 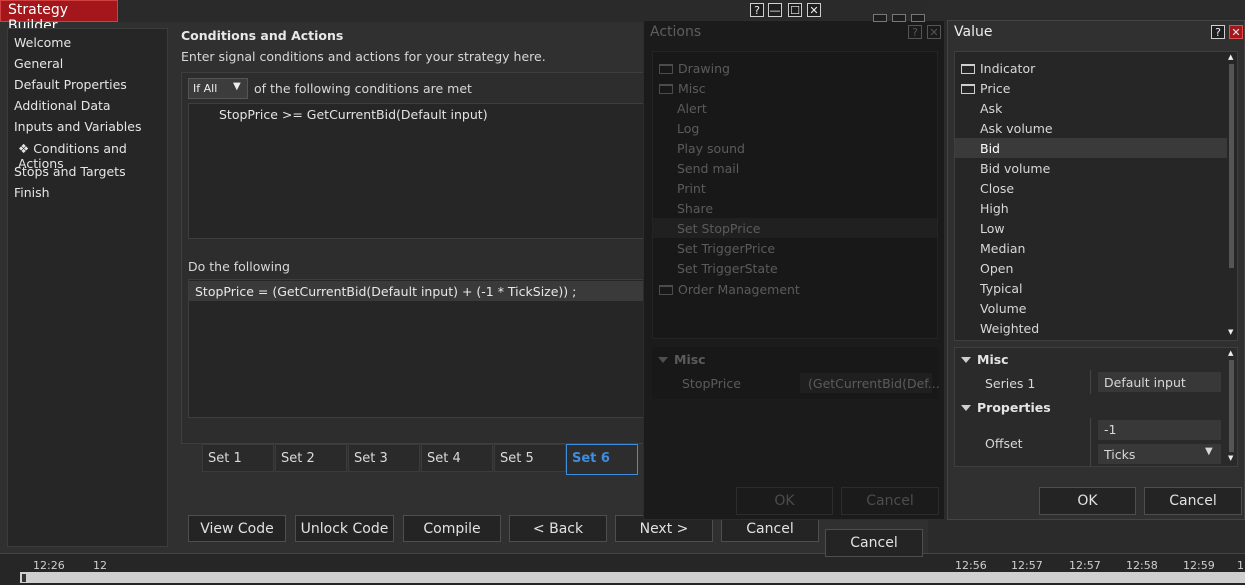 What do you see at coordinates (457, 458) in the screenshot?
I see `tab-set-4: Set 4` at bounding box center [457, 458].